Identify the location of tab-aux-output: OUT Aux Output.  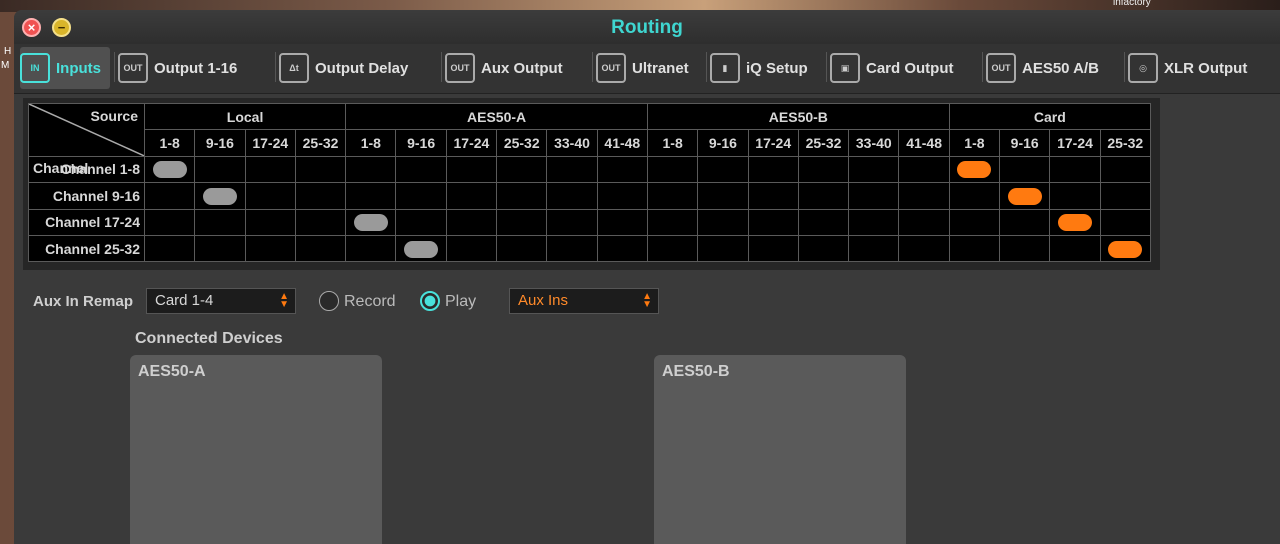
(520, 68).